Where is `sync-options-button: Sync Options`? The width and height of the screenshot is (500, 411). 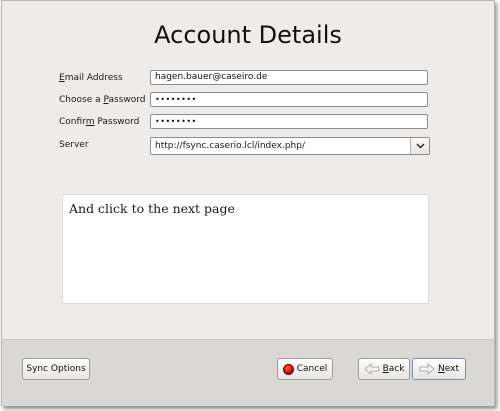
sync-options-button: Sync Options is located at coordinates (56, 369).